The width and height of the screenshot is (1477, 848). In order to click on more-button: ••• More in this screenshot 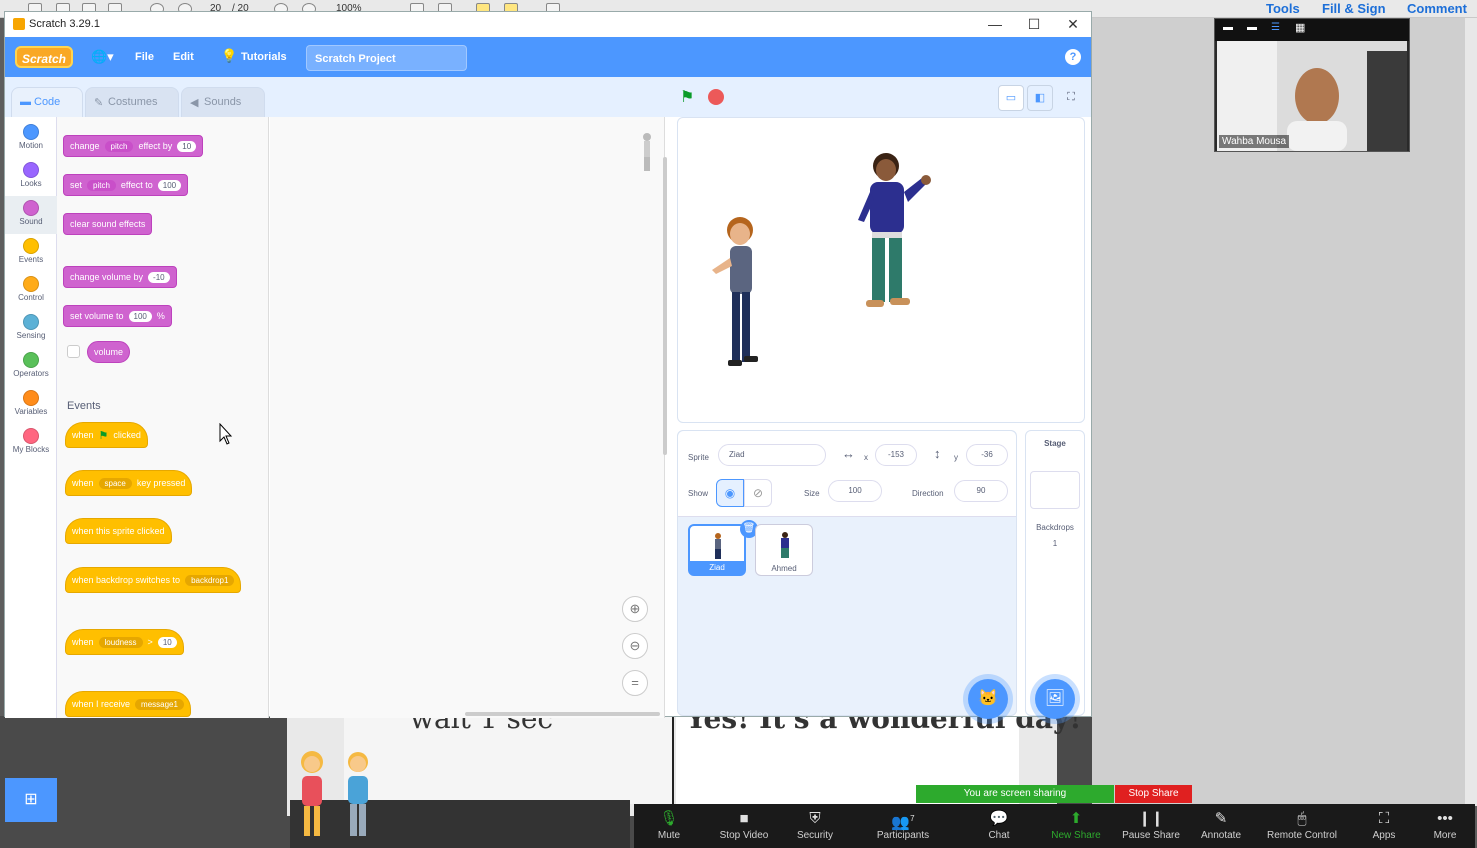, I will do `click(1445, 828)`.